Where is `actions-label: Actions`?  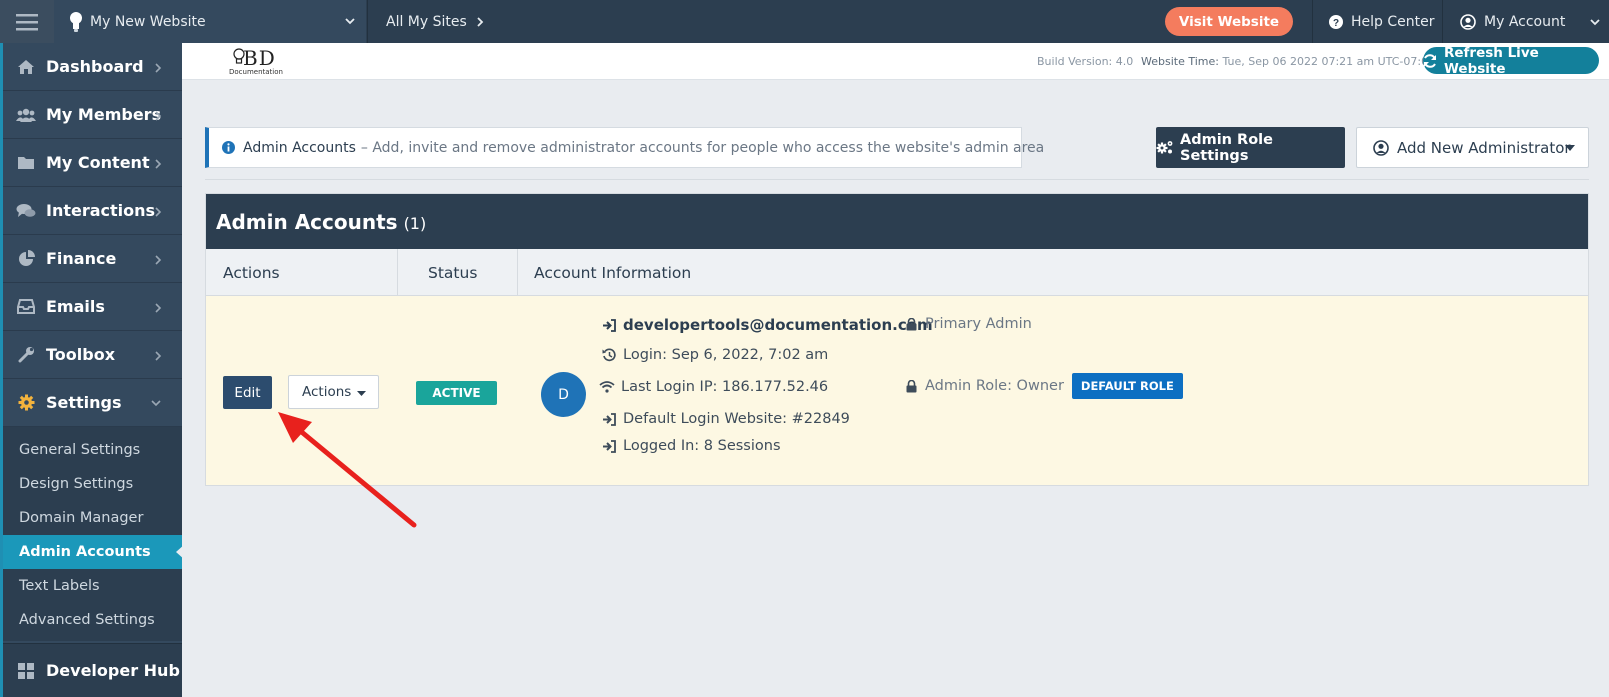 actions-label: Actions is located at coordinates (327, 392).